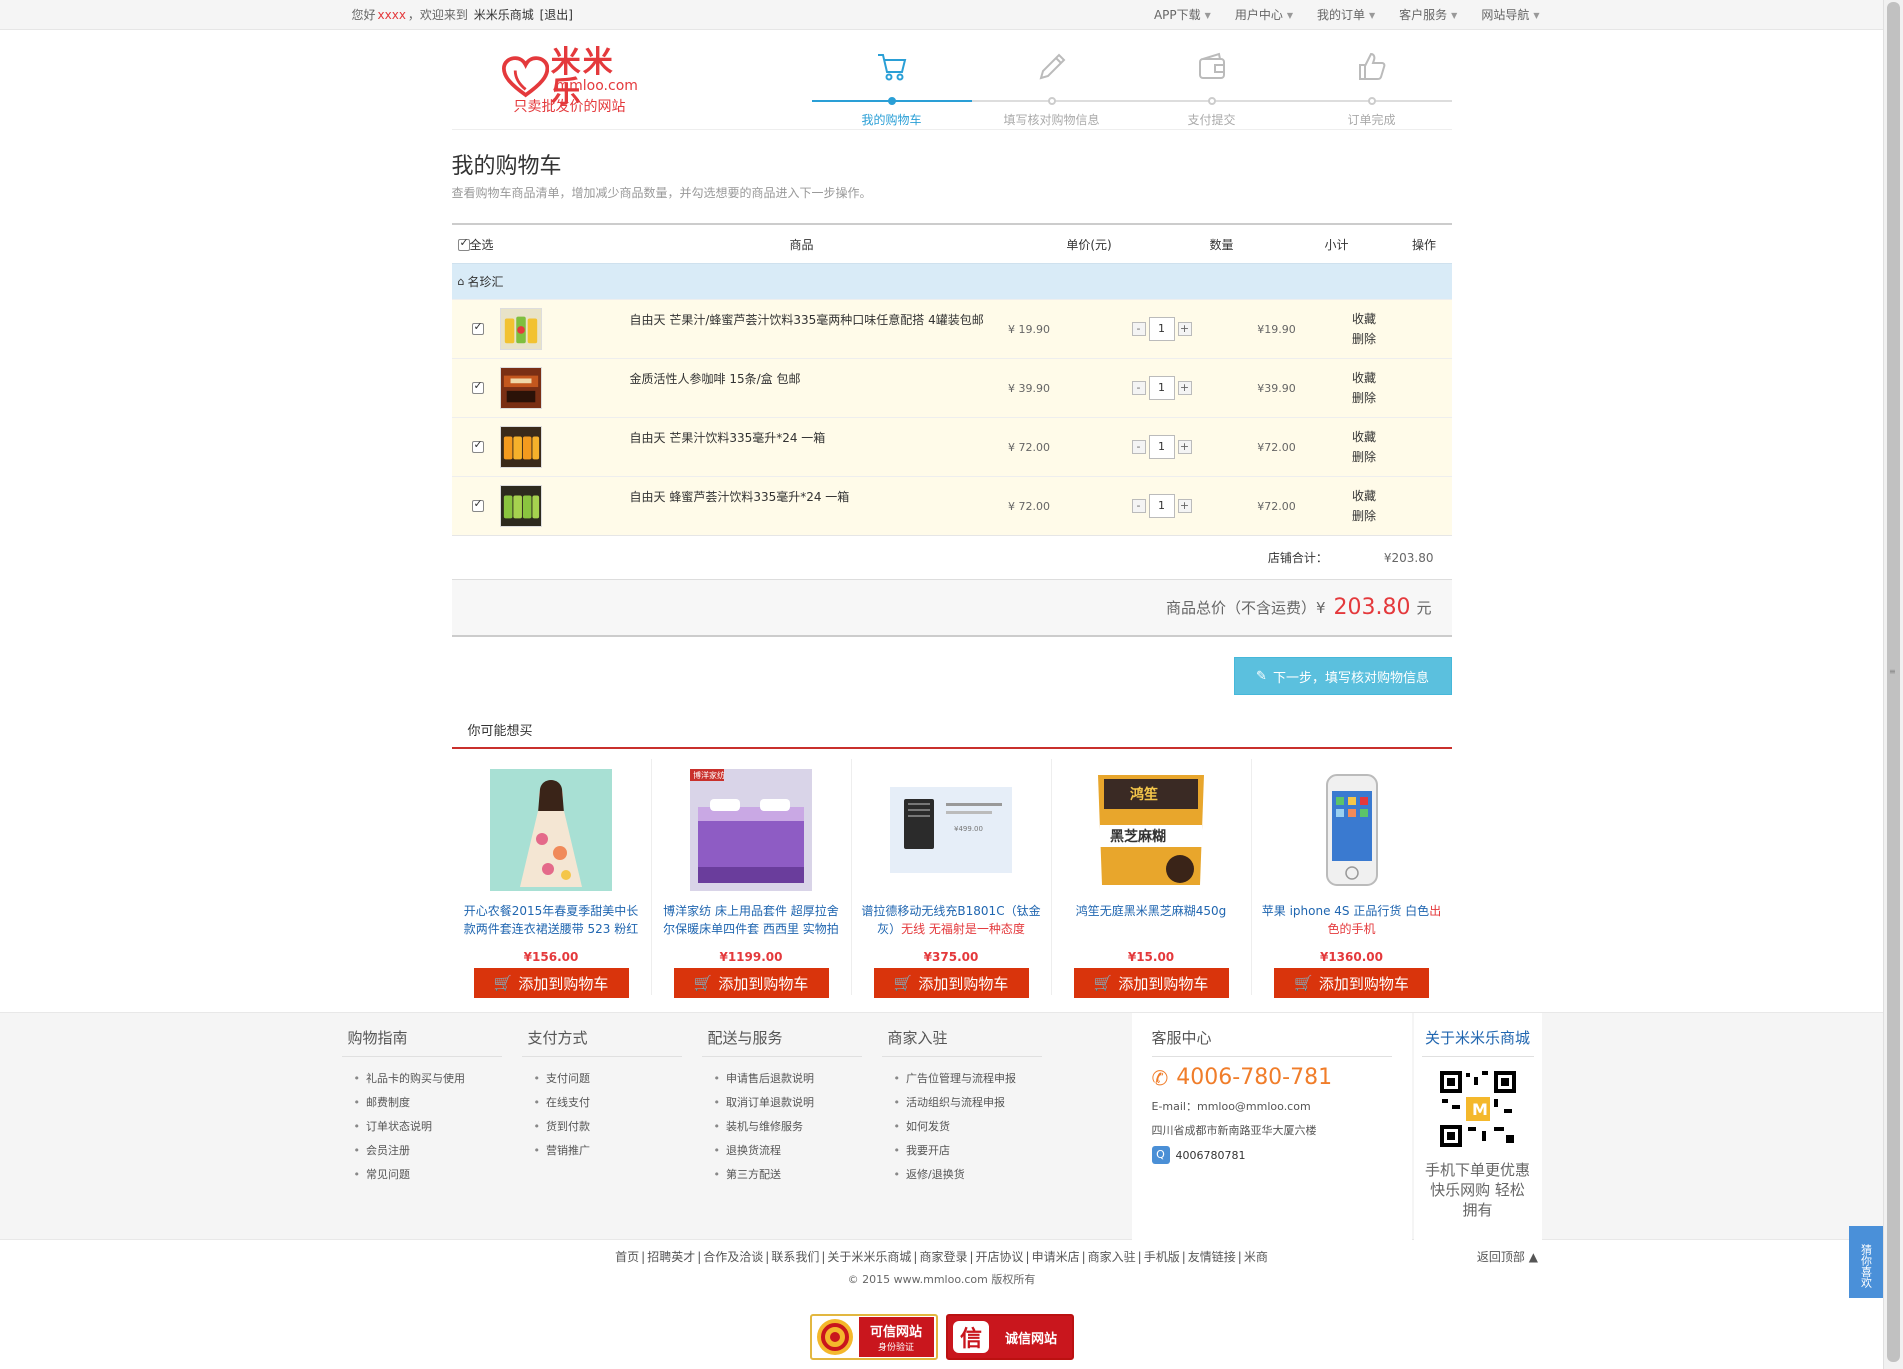 This screenshot has width=1903, height=1369. I want to click on footer-link: 装机与维修服务, so click(788, 1127).